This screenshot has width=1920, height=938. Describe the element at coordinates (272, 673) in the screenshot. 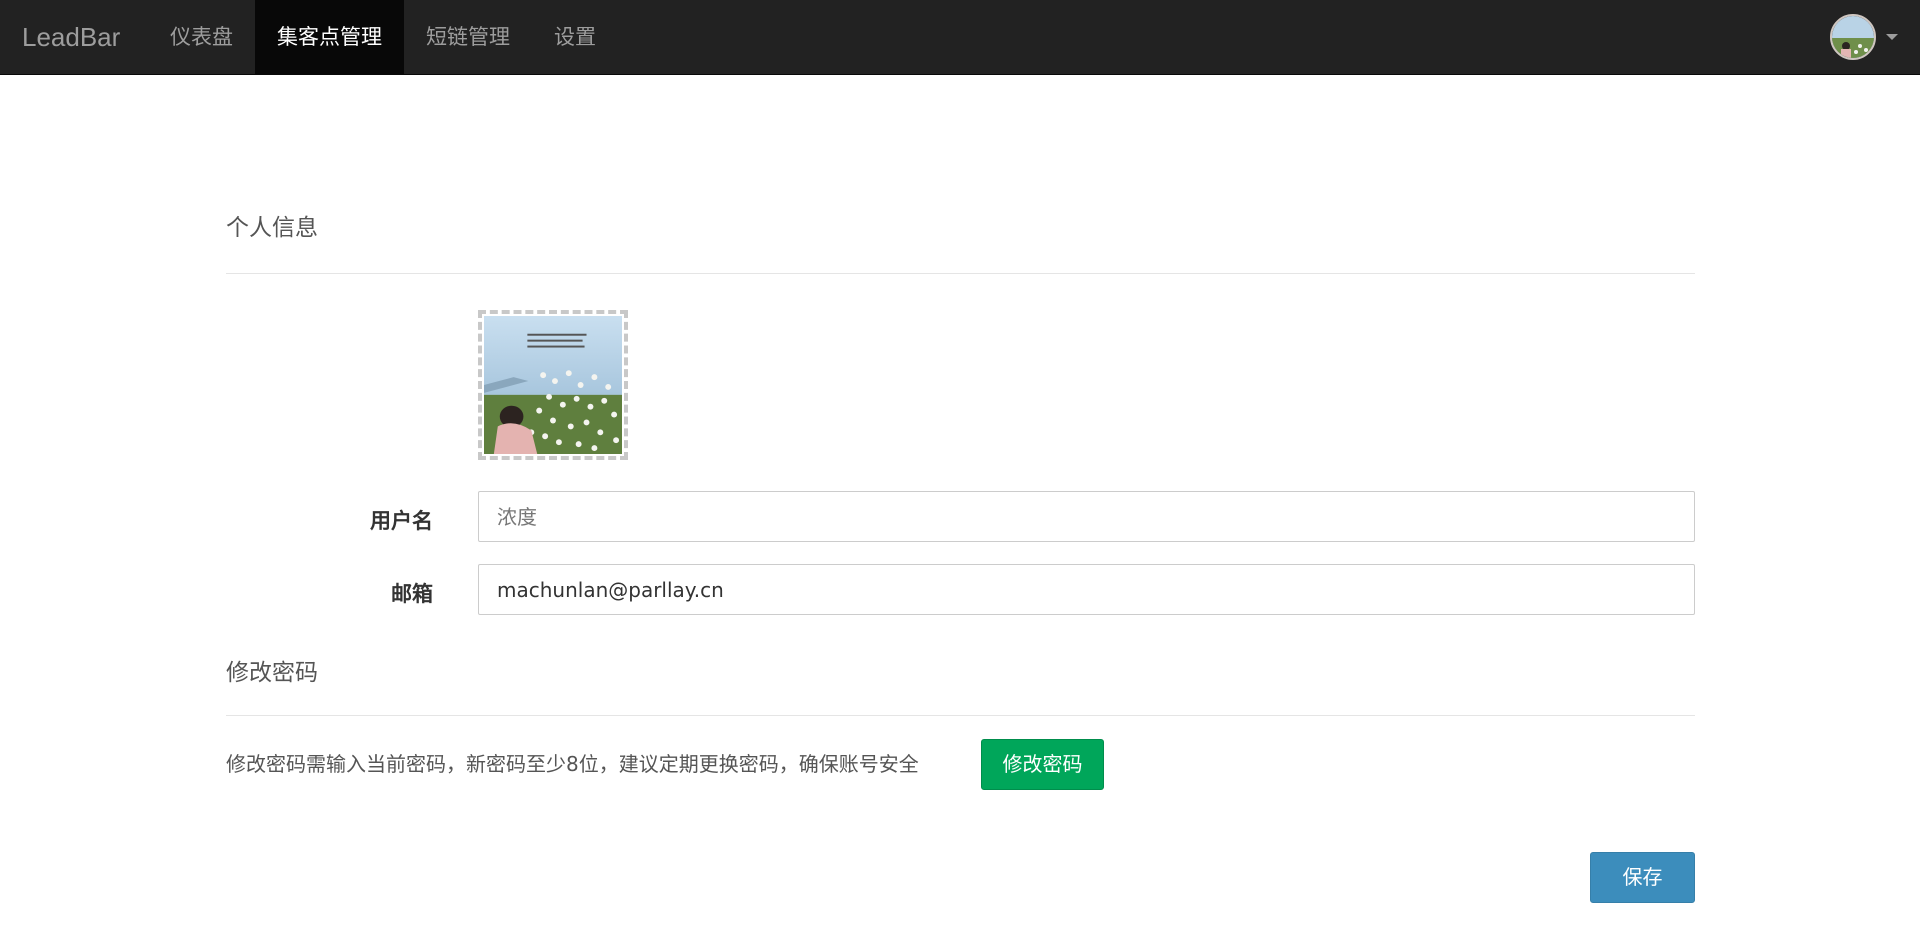

I see `password-section-title: 修改密码` at that location.